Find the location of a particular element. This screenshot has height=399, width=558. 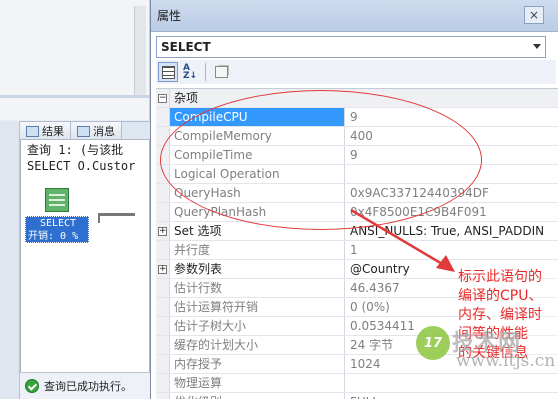

property-row: Logical Operation is located at coordinates (357, 174).